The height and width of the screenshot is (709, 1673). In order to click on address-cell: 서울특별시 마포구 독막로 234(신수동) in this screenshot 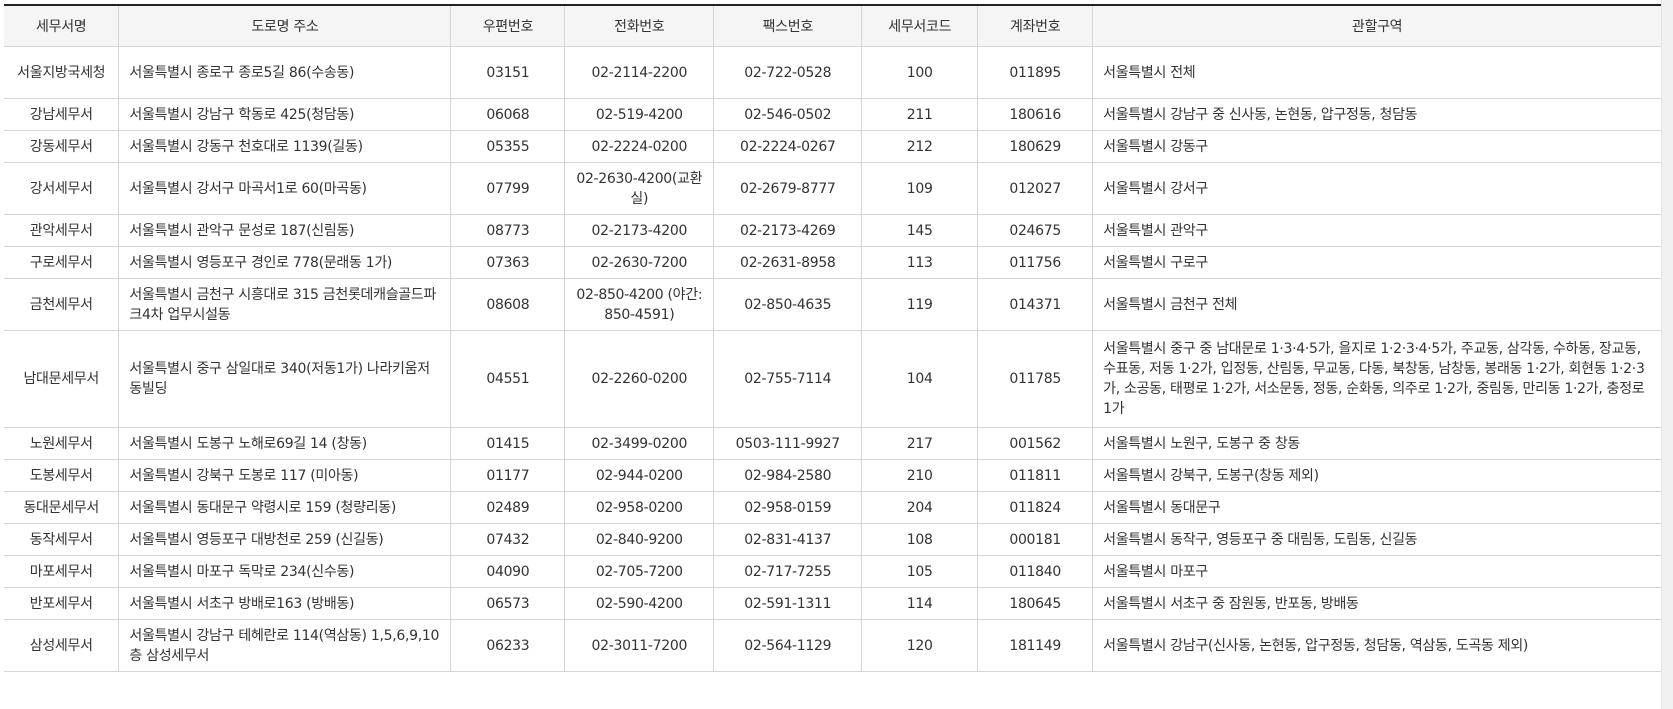, I will do `click(285, 571)`.